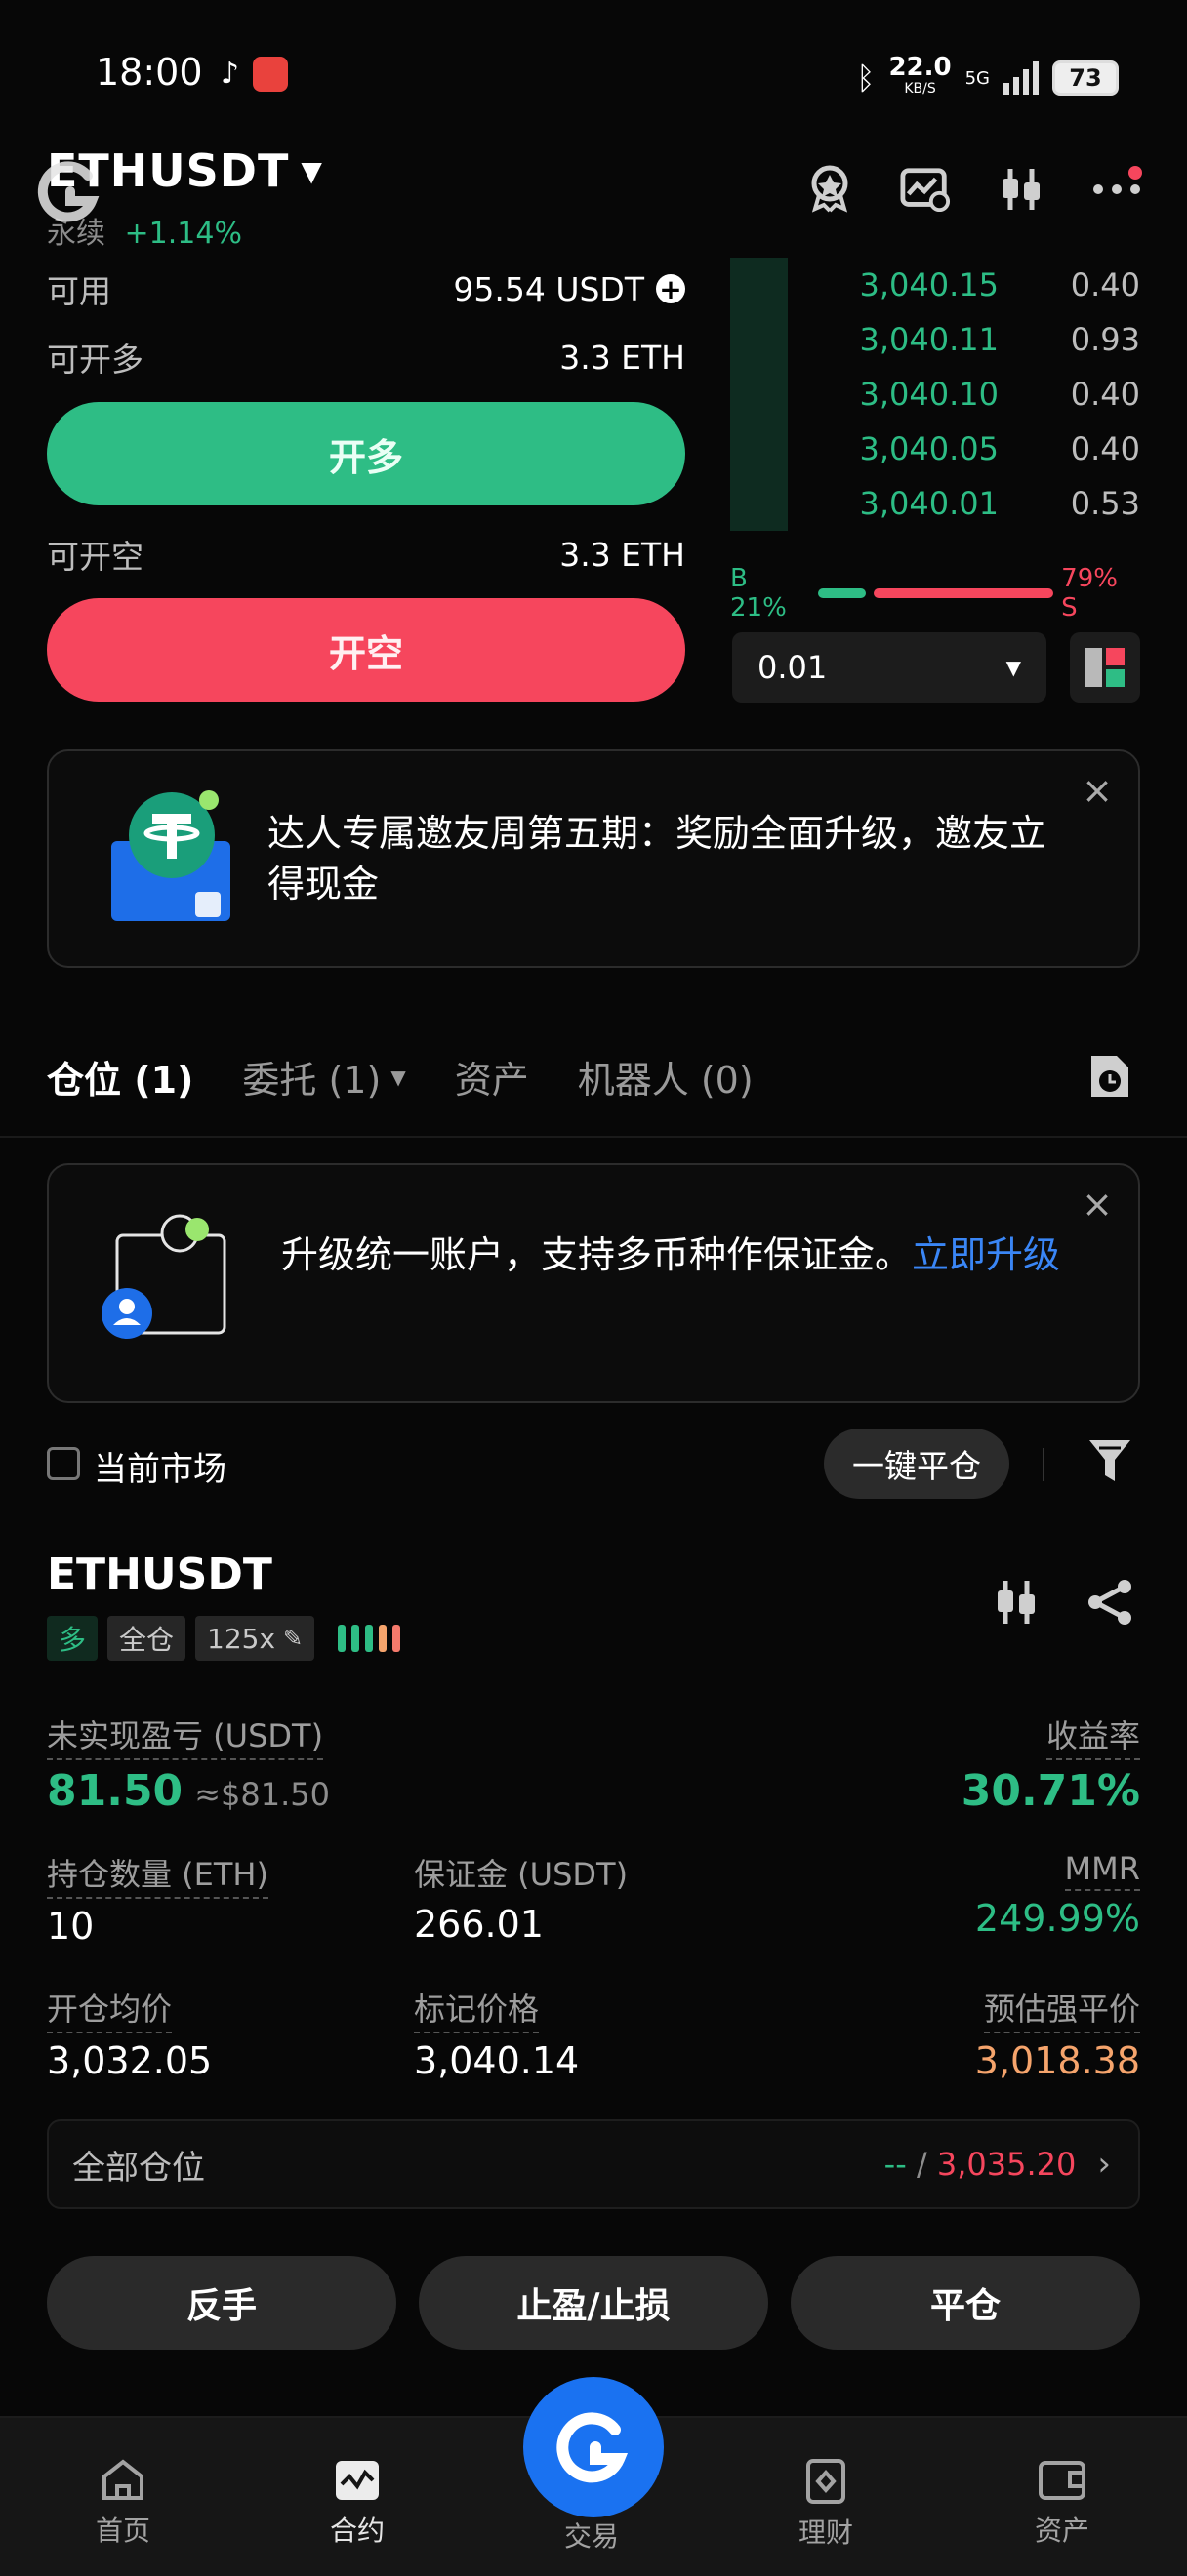  Describe the element at coordinates (312, 170) in the screenshot. I see `chevron-down-icon: ▼` at that location.